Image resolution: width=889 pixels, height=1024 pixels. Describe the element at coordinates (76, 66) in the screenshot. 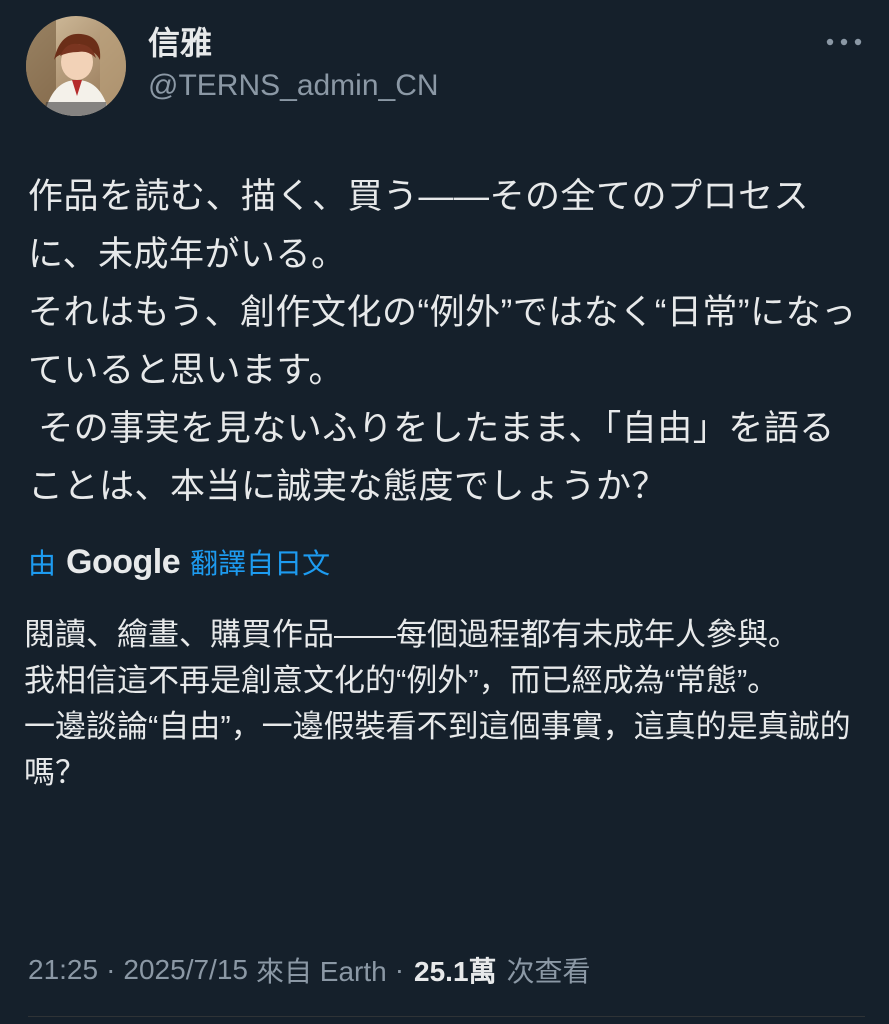

I see `avatar` at that location.